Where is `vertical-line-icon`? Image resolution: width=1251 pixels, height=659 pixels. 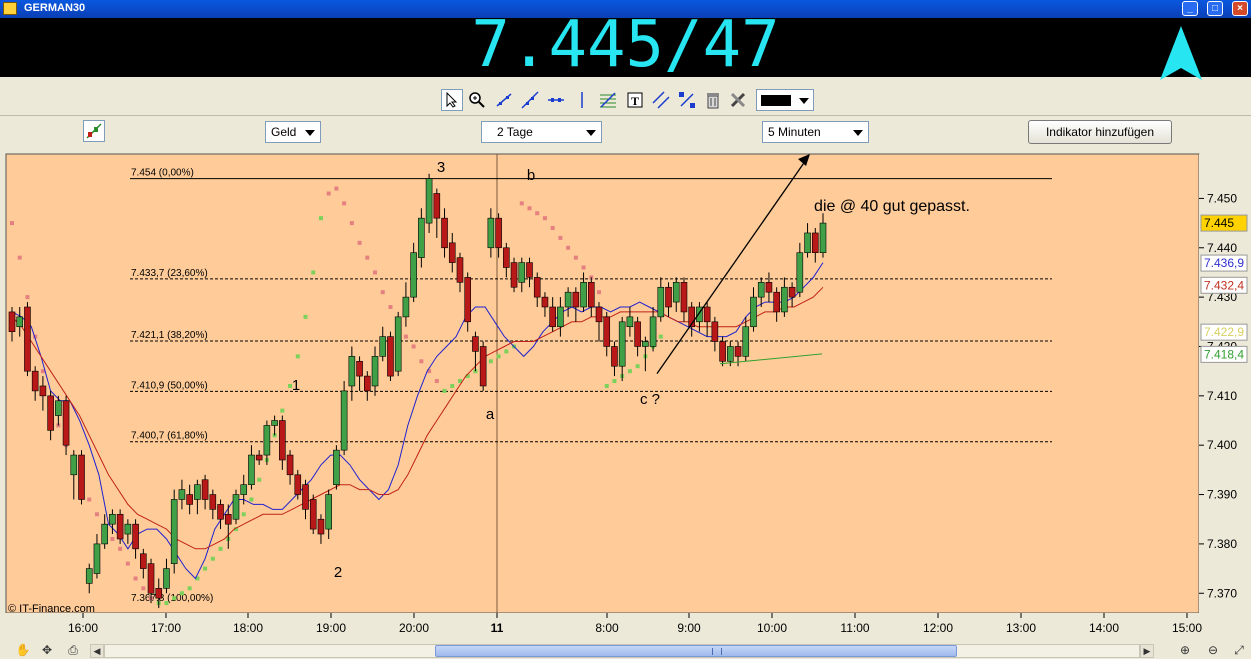
vertical-line-icon is located at coordinates (582, 100).